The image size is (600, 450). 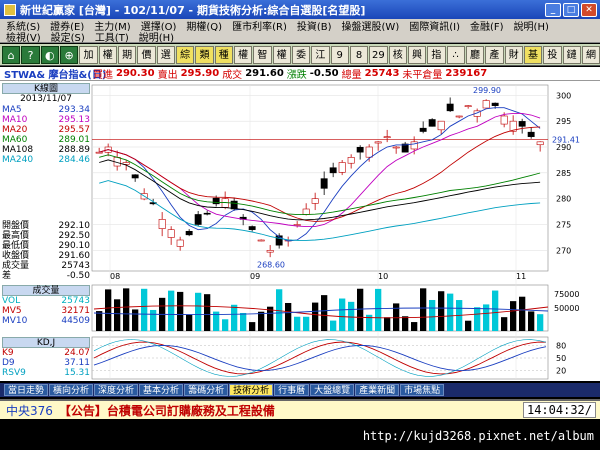 What do you see at coordinates (46, 246) in the screenshot?
I see `ohlc-row: 最低價 290.10` at bounding box center [46, 246].